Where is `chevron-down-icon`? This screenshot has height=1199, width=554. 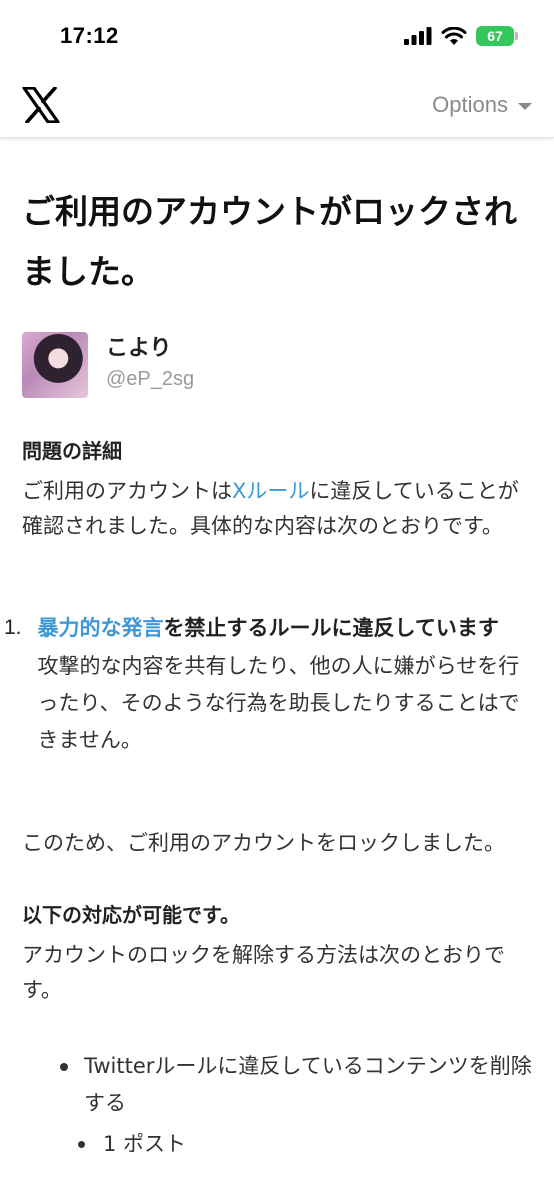
chevron-down-icon is located at coordinates (525, 106).